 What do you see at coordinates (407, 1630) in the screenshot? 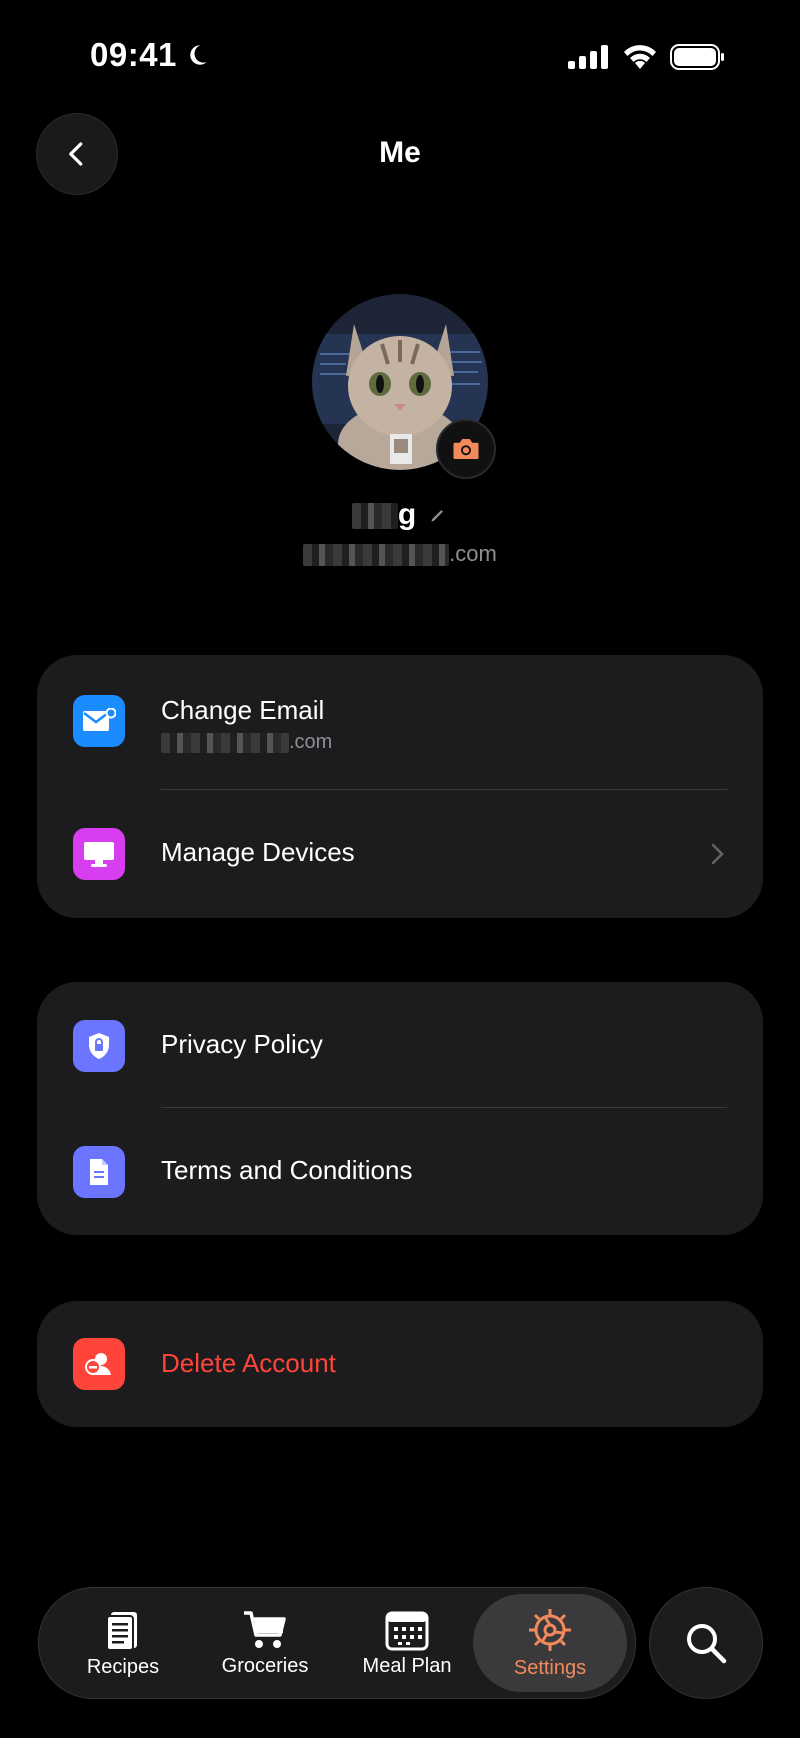
I see `calendar-icon` at bounding box center [407, 1630].